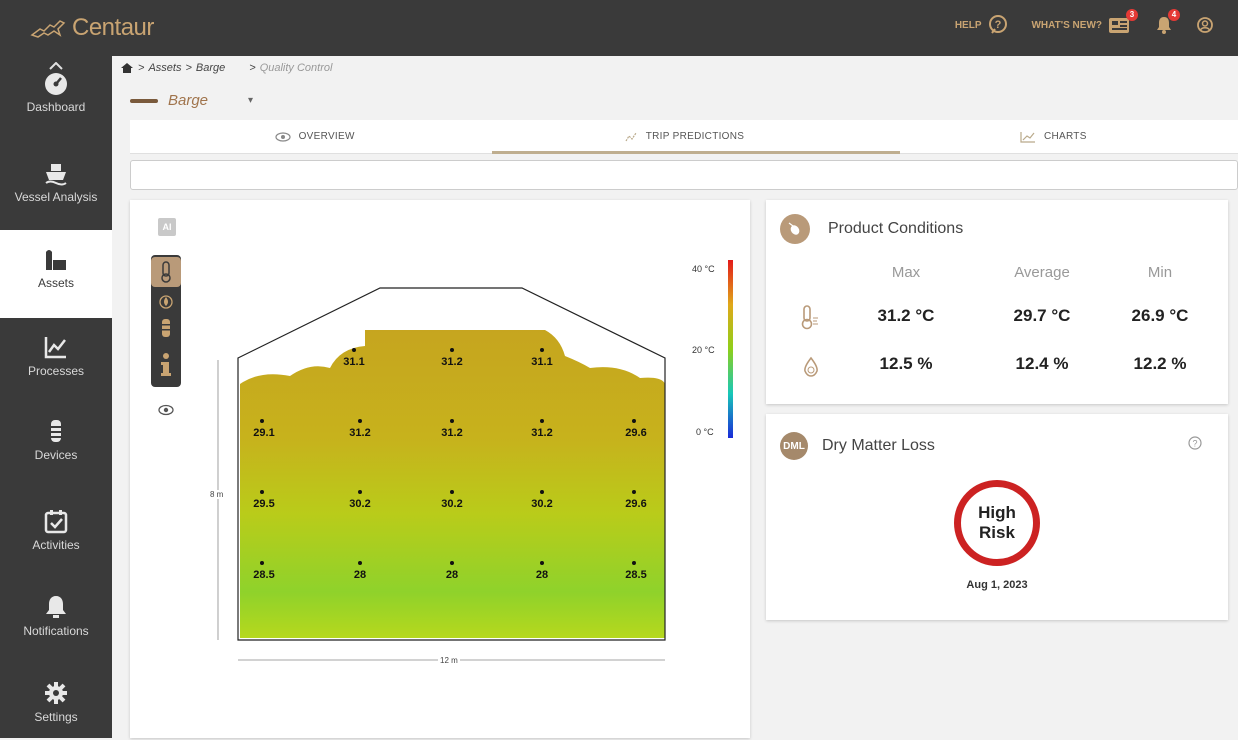 This screenshot has height=740, width=1238. Describe the element at coordinates (703, 350) in the screenshot. I see `legend-mid-label: 20 °C` at that location.